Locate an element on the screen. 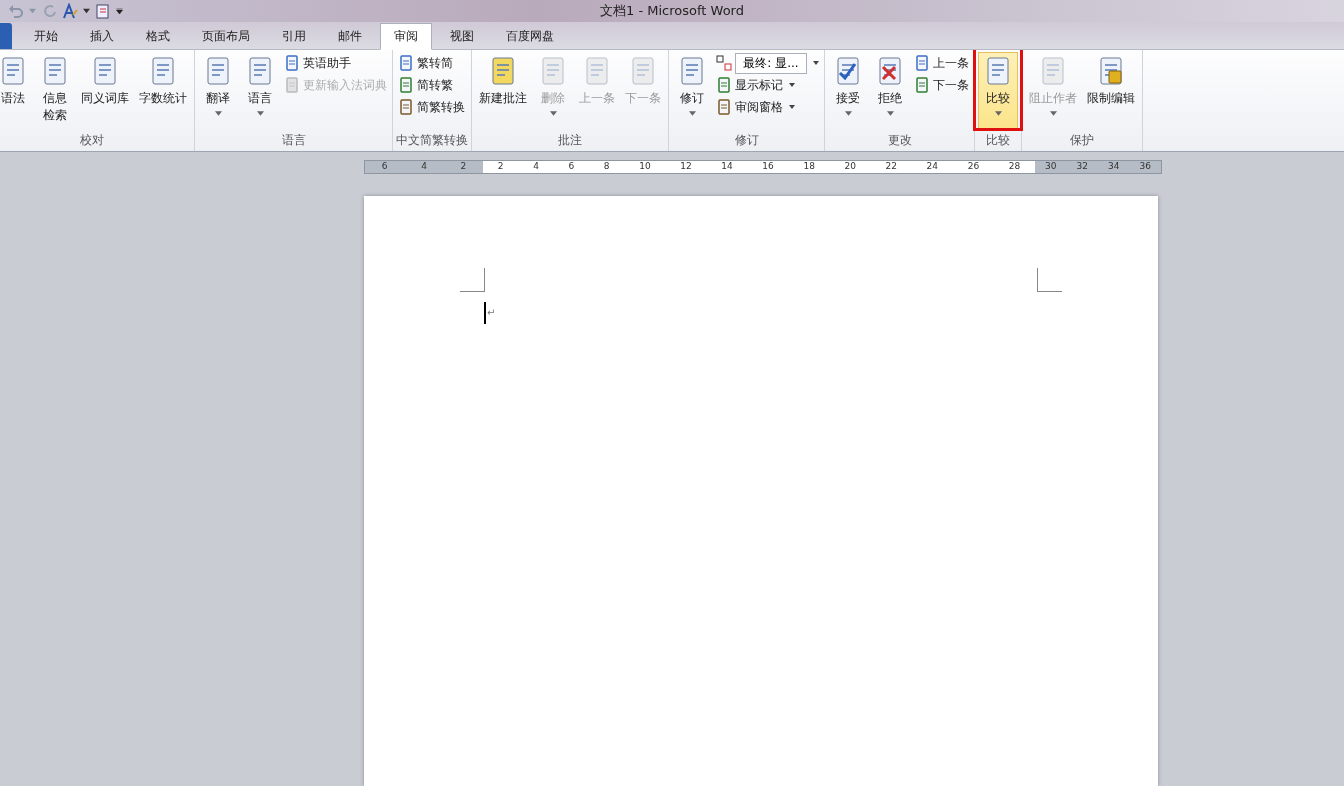 The image size is (1344, 786). ribbon-tab: 视图 is located at coordinates (462, 37).